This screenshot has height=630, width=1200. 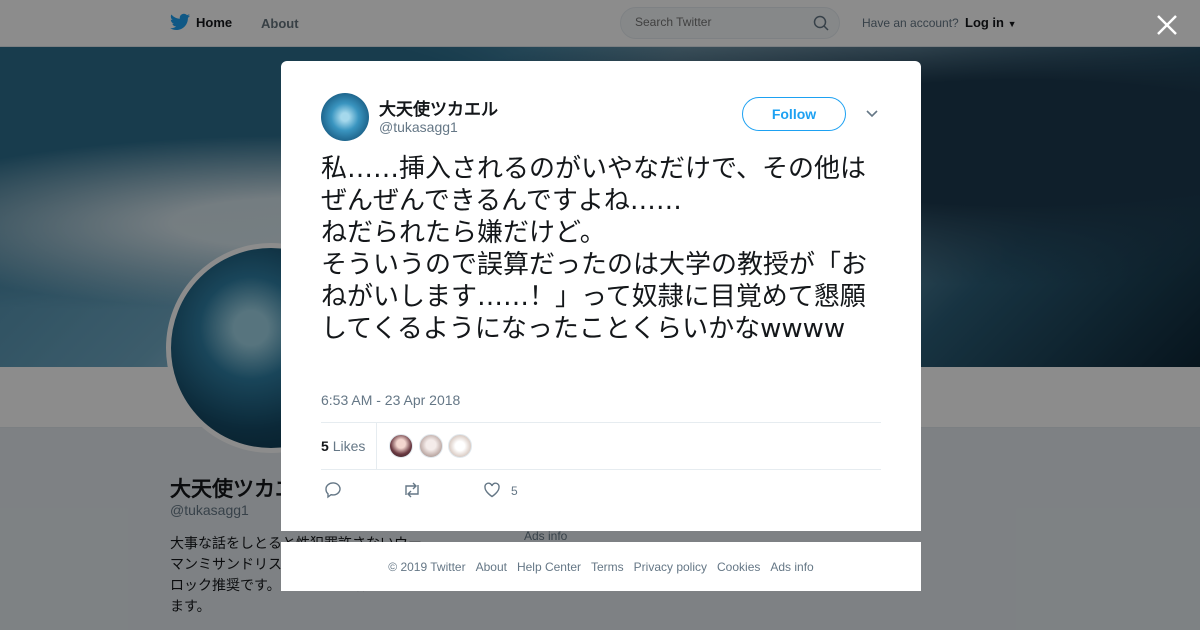 What do you see at coordinates (607, 567) in the screenshot?
I see `footer-link-terms: Terms` at bounding box center [607, 567].